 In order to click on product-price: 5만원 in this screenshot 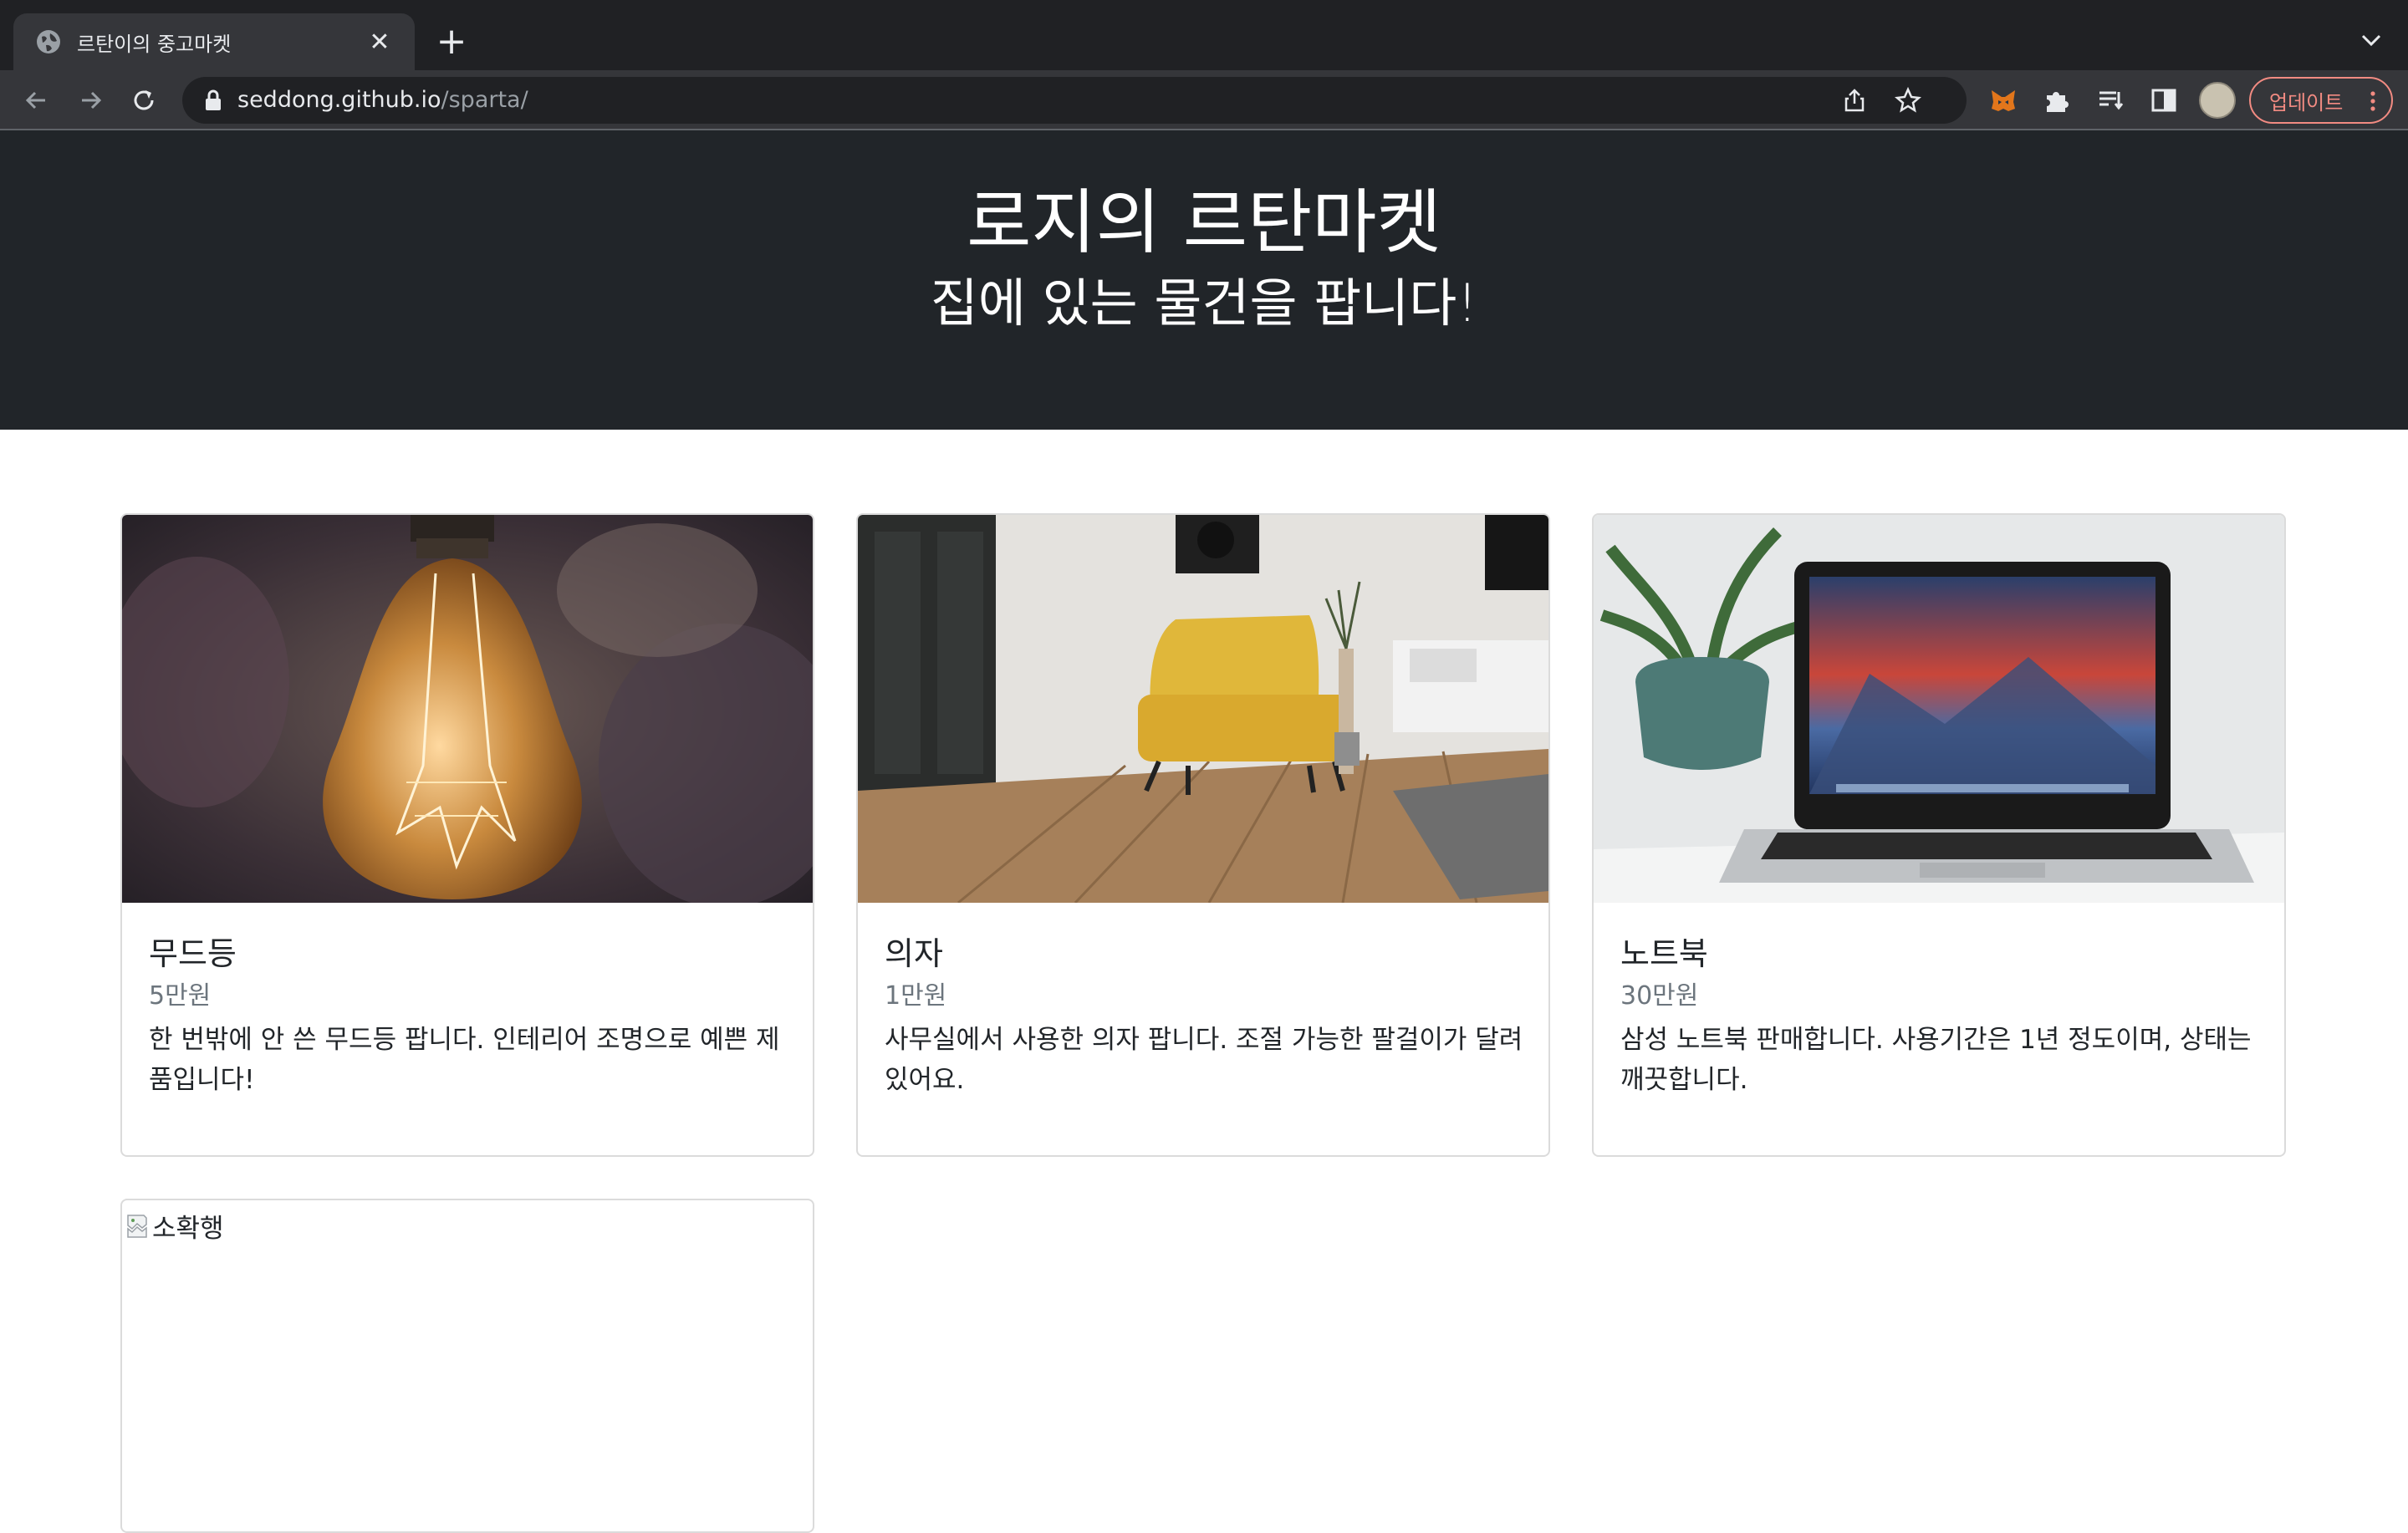, I will do `click(180, 996)`.